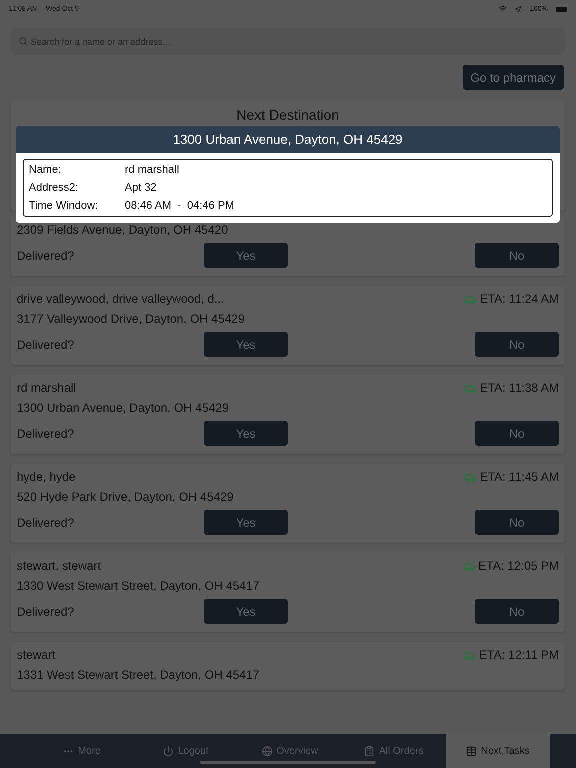 This screenshot has width=576, height=768. Describe the element at coordinates (518, 9) in the screenshot. I see `location-icon` at that location.